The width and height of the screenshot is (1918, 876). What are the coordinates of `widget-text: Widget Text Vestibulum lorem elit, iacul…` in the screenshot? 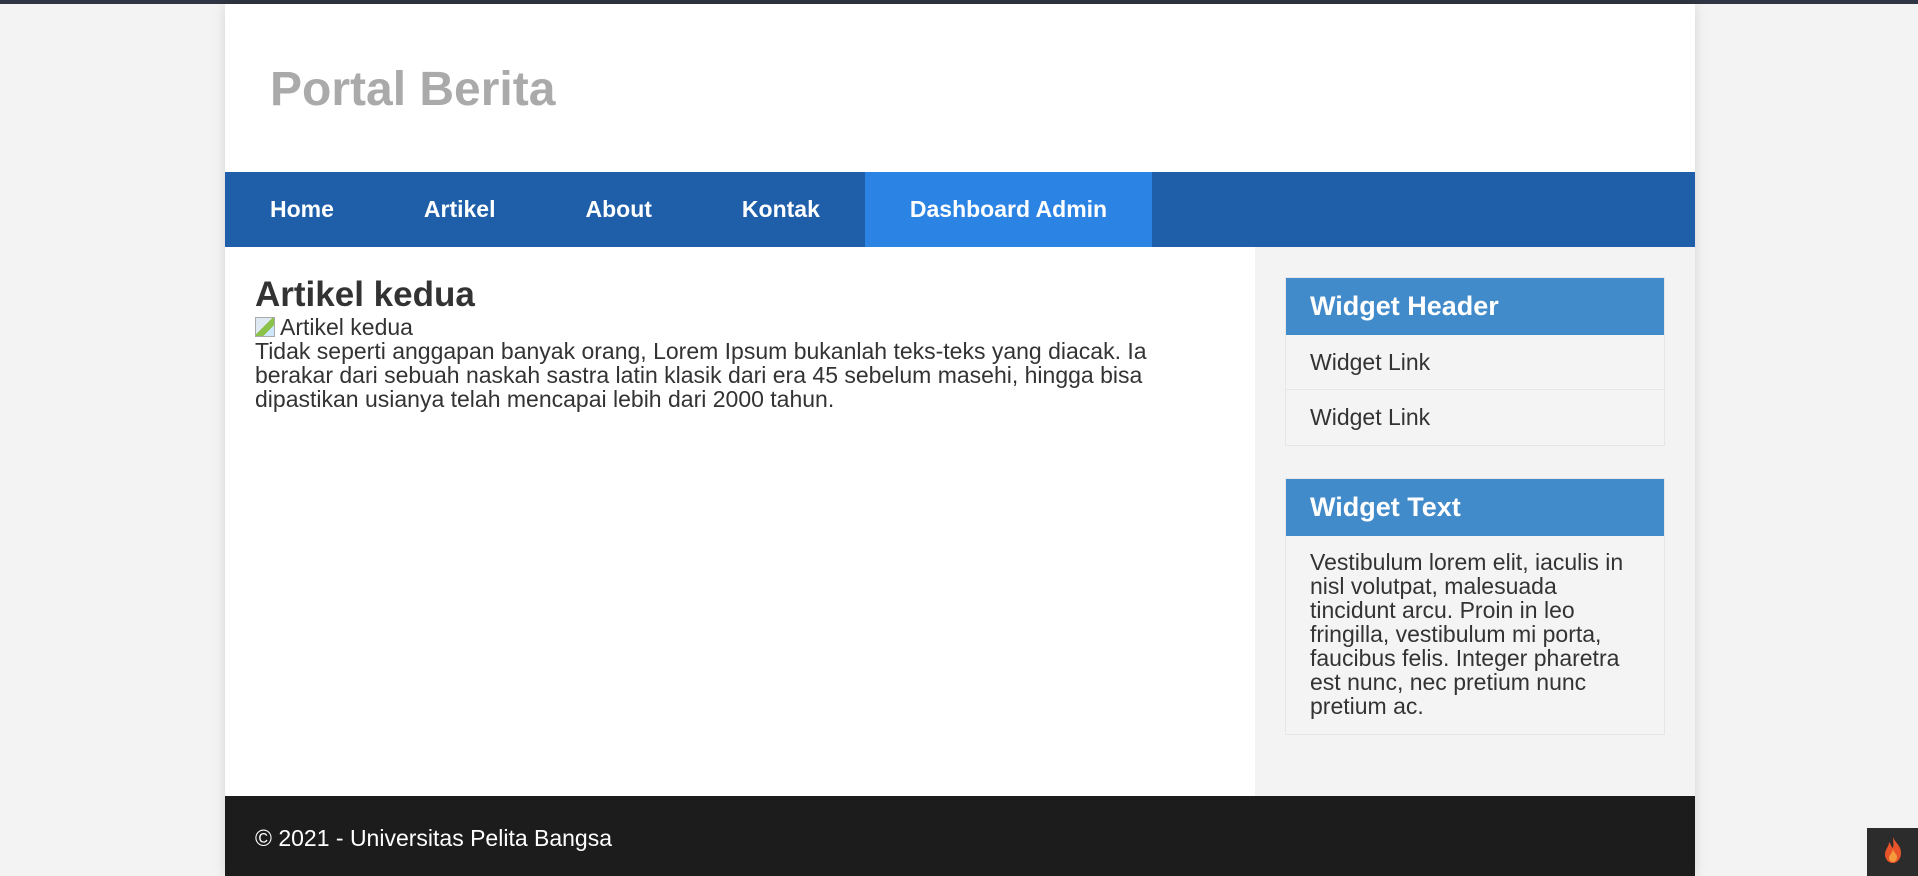 It's located at (1475, 606).